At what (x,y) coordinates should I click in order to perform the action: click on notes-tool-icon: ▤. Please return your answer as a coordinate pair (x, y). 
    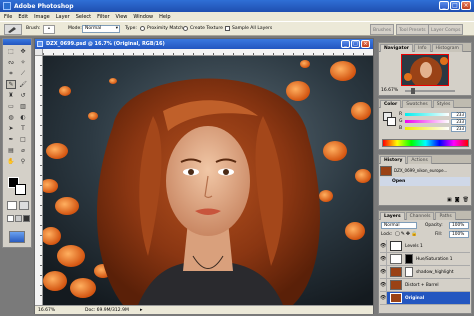
    Looking at the image, I should click on (11, 150).